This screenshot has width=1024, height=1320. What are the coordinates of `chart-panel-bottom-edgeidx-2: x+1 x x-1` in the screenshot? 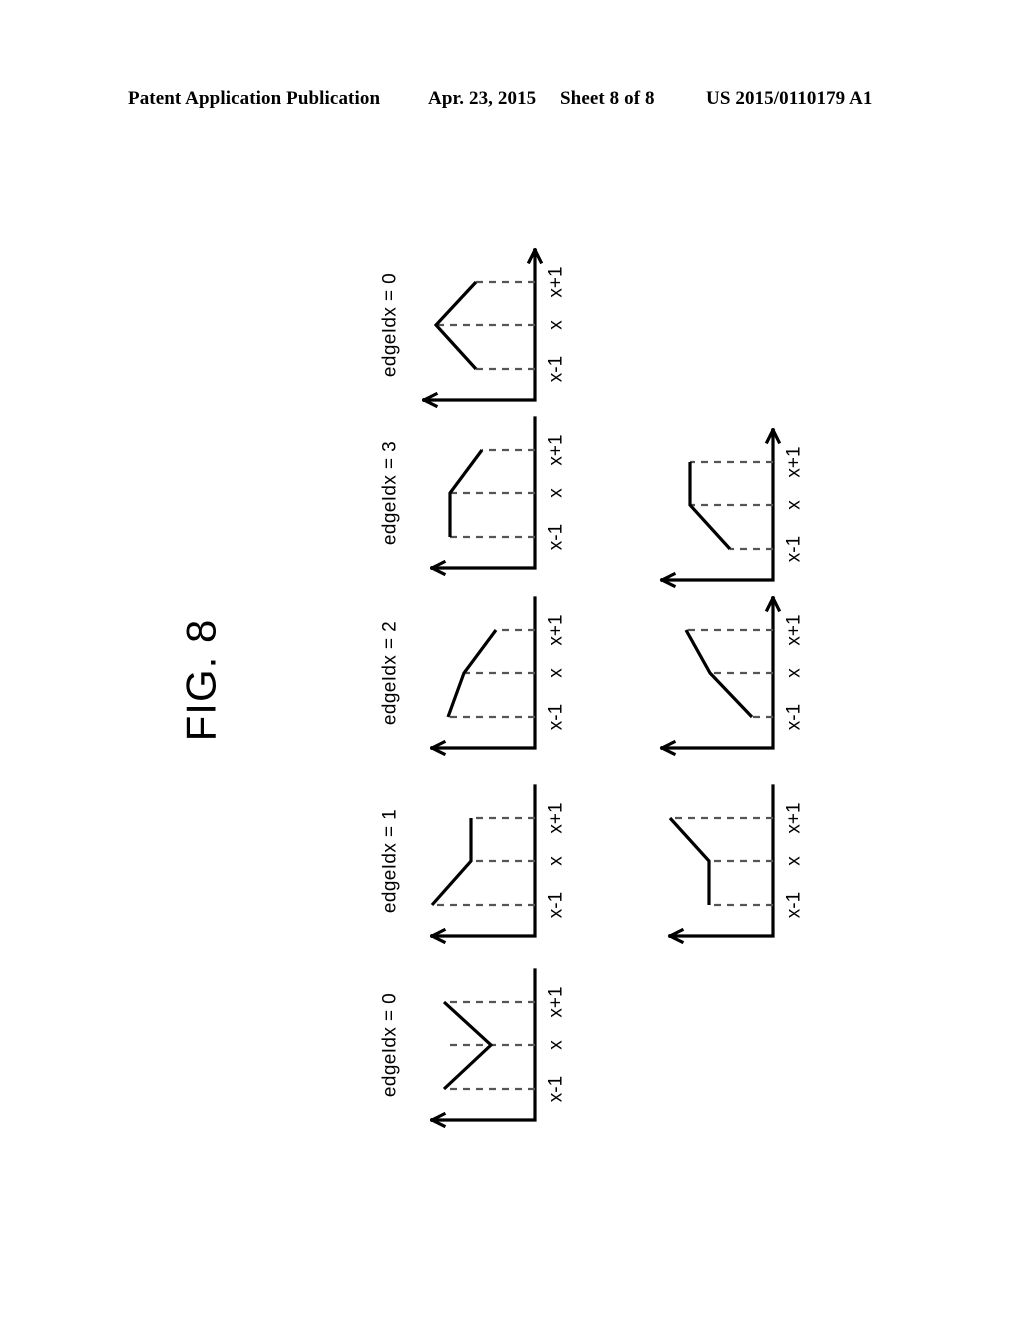 It's located at (710, 685).